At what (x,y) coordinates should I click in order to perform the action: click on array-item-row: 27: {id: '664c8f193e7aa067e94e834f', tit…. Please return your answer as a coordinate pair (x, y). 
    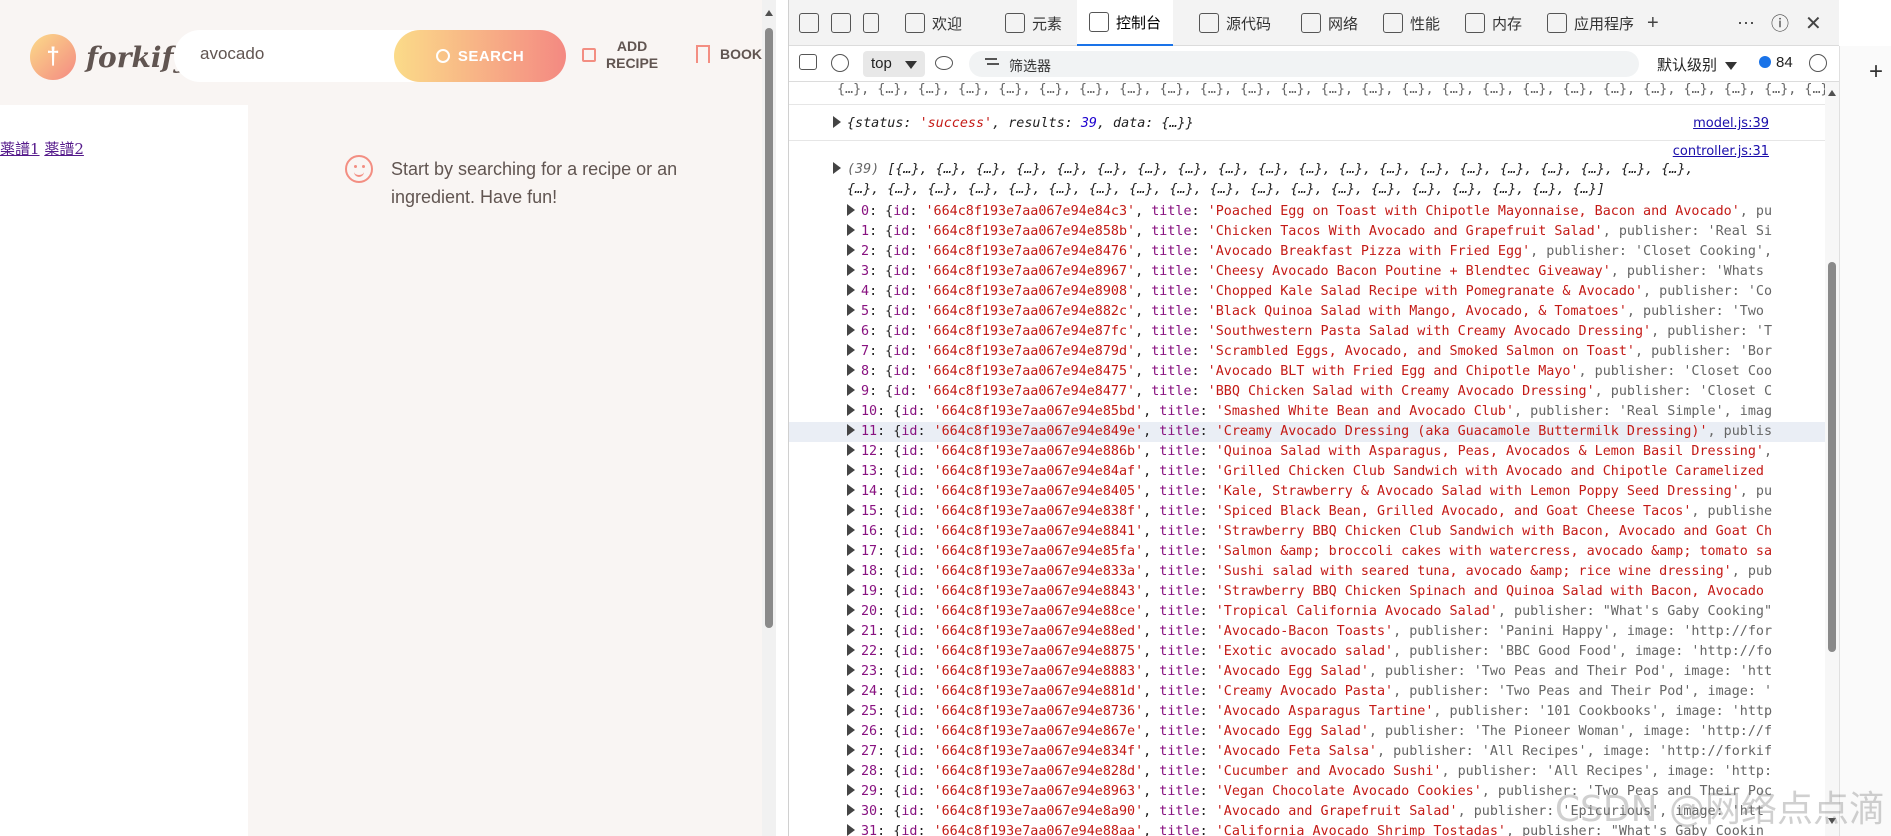
    Looking at the image, I should click on (1309, 751).